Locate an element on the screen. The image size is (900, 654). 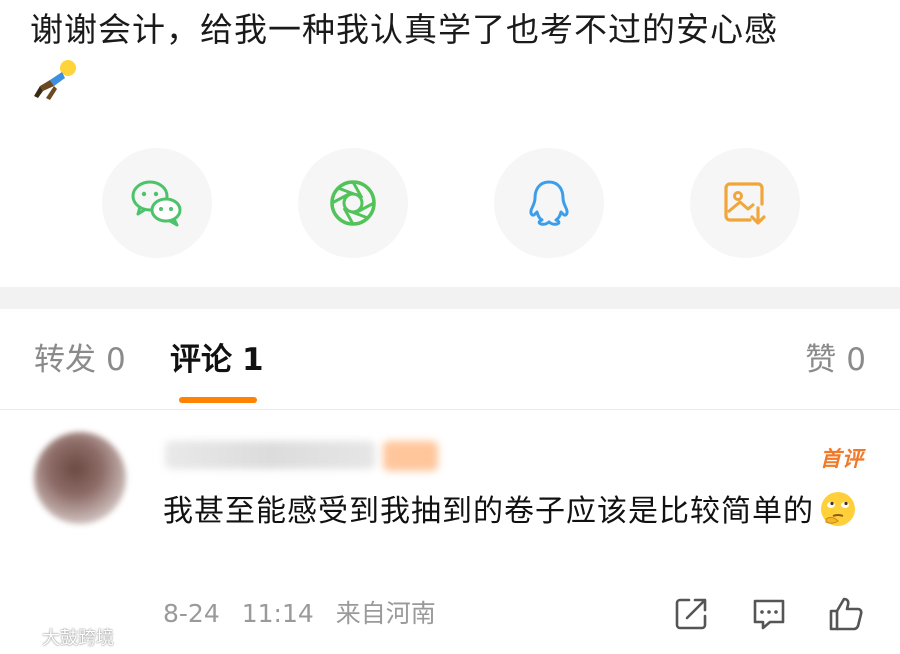
share-moments-button is located at coordinates (353, 203).